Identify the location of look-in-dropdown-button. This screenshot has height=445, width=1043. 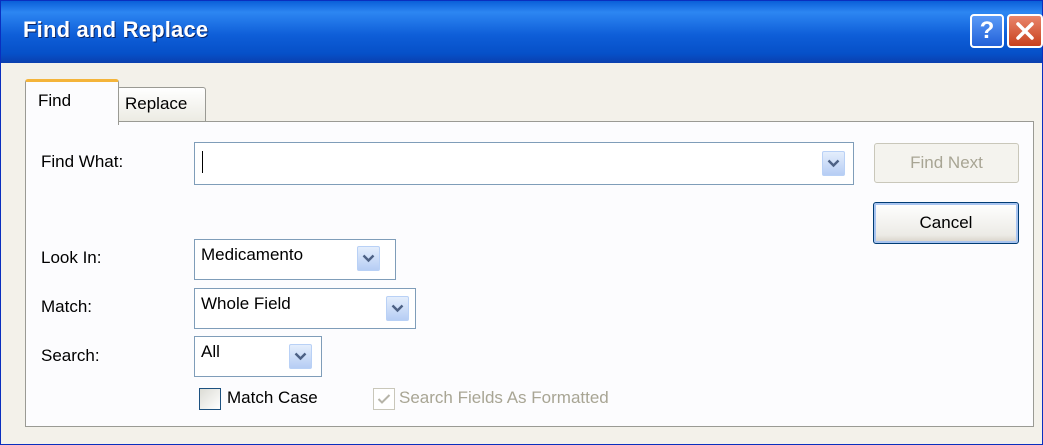
(368, 258).